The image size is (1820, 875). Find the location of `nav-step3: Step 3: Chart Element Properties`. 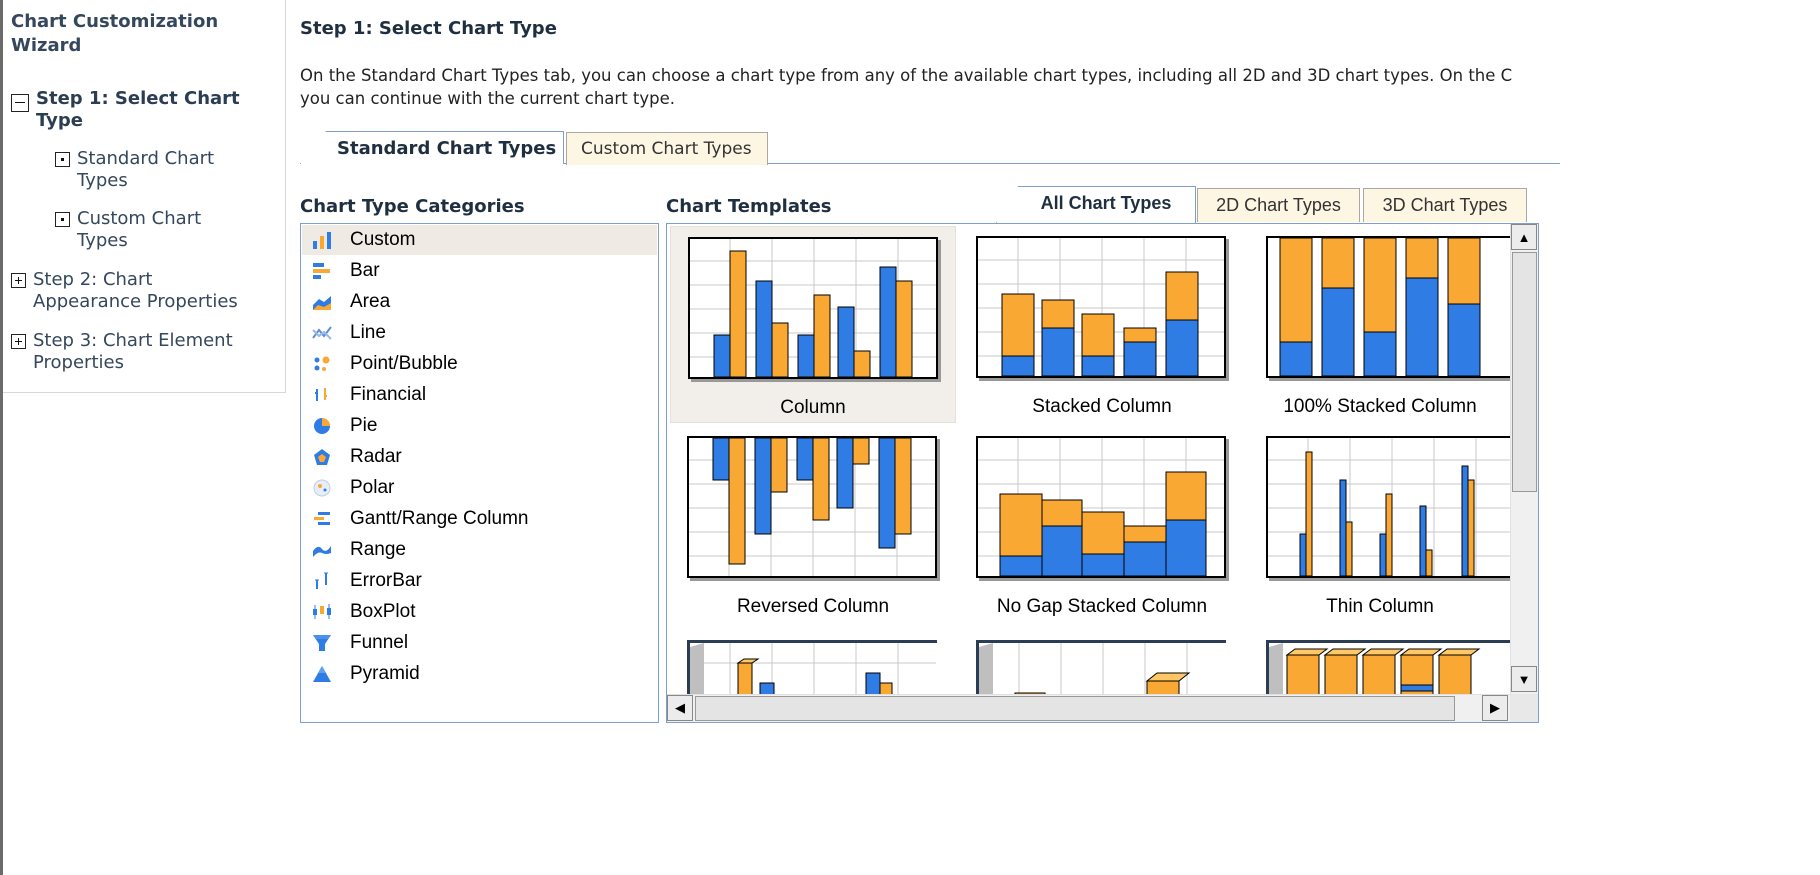

nav-step3: Step 3: Chart Element Properties is located at coordinates (122, 352).